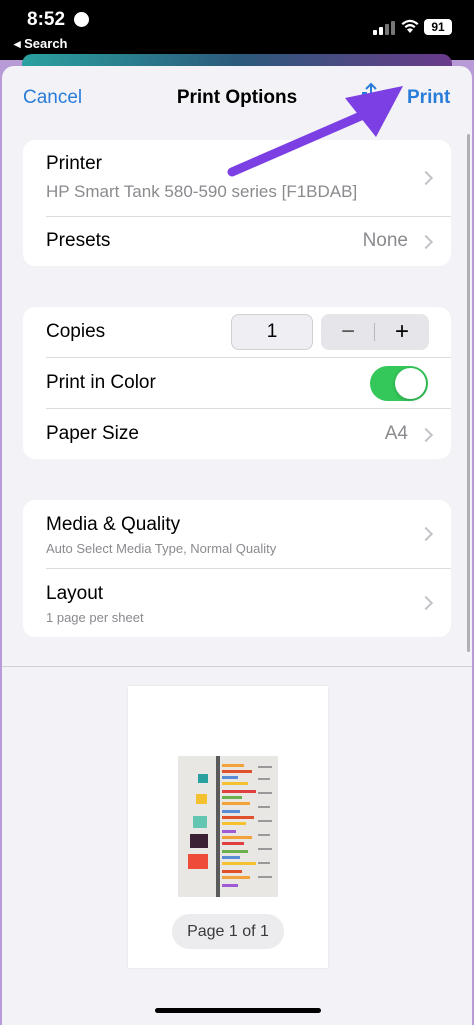 Image resolution: width=474 pixels, height=1025 pixels. I want to click on decrement-button: −, so click(348, 332).